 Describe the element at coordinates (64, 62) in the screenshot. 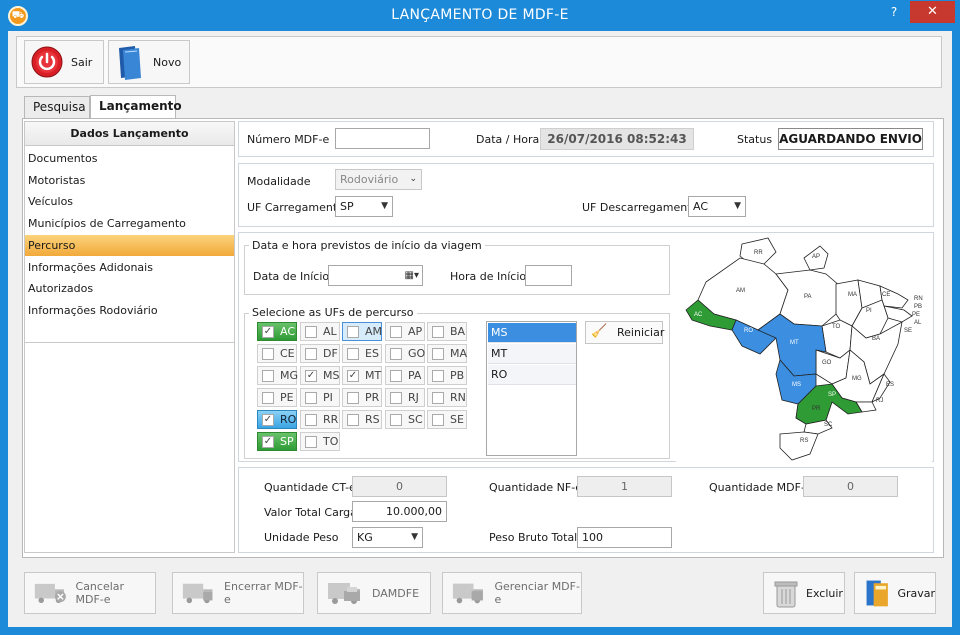

I see `sair-button: Sair` at that location.